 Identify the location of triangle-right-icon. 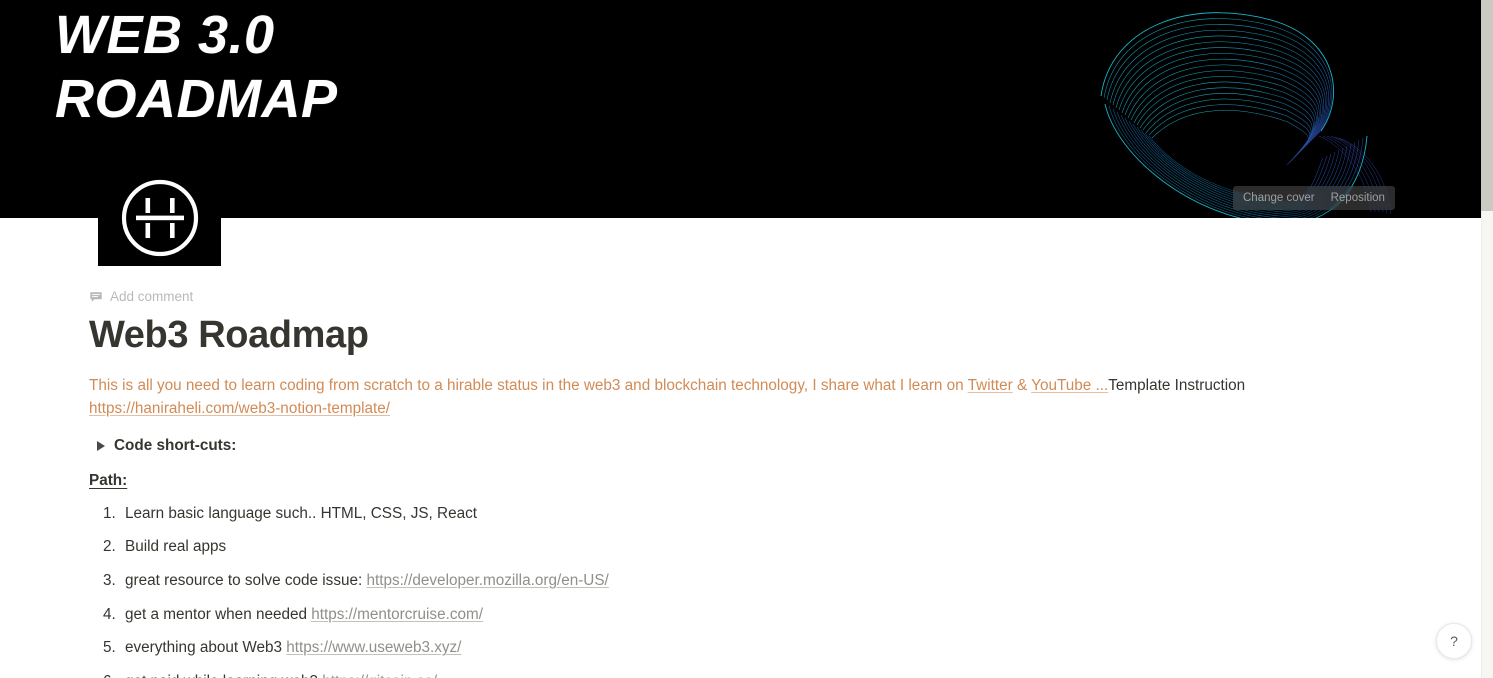
(101, 445).